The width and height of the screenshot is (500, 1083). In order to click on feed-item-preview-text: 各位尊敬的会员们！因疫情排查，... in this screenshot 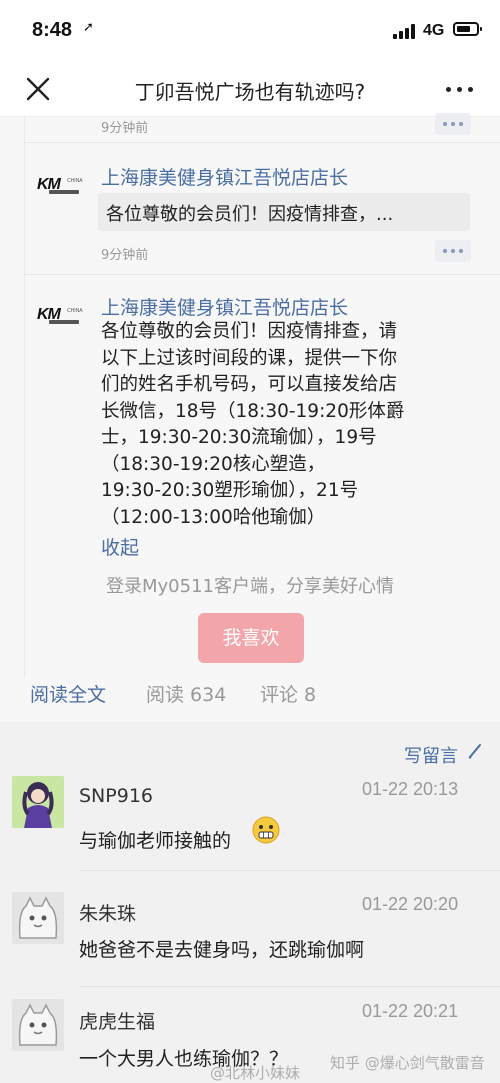, I will do `click(250, 214)`.